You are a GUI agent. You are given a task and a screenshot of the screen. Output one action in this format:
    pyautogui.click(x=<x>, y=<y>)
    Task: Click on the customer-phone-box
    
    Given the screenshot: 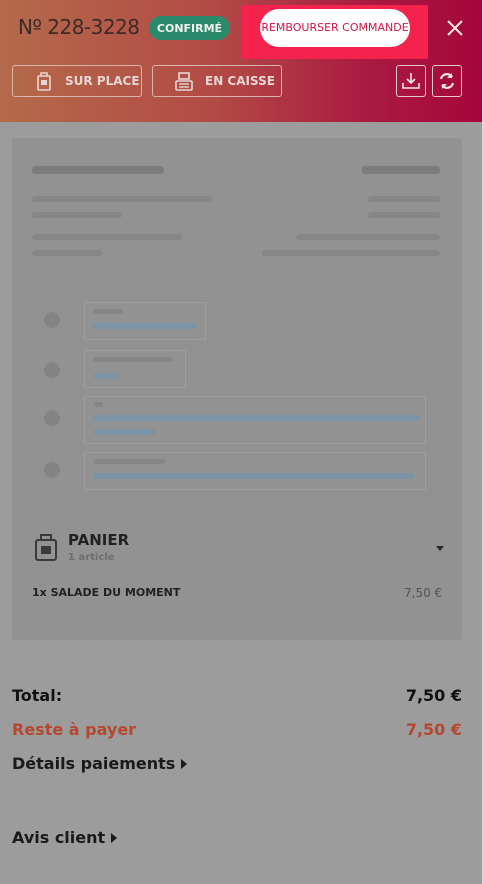 What is the action you would take?
    pyautogui.click(x=135, y=369)
    